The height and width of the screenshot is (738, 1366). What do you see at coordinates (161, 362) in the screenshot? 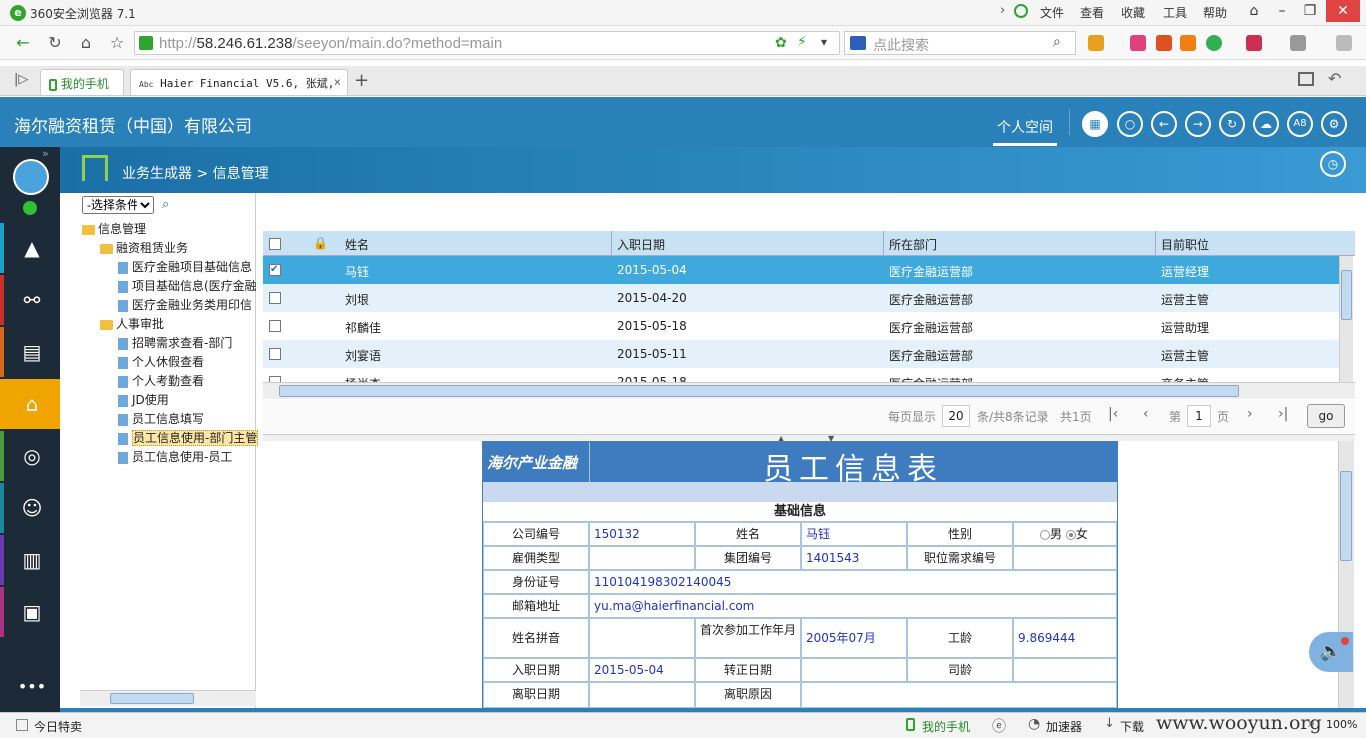
I see `tree-node: 个人休假查看` at bounding box center [161, 362].